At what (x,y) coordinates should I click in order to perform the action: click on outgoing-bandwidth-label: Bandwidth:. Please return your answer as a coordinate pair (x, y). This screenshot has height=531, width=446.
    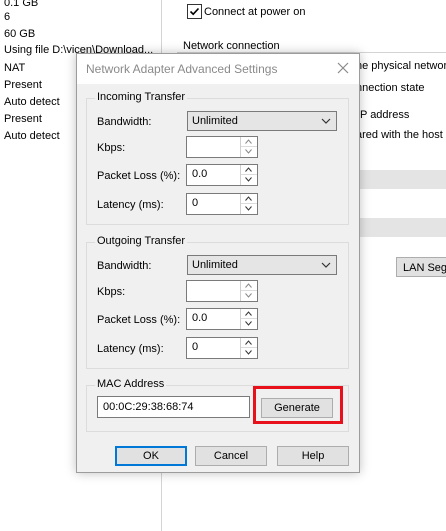
    Looking at the image, I should click on (124, 266).